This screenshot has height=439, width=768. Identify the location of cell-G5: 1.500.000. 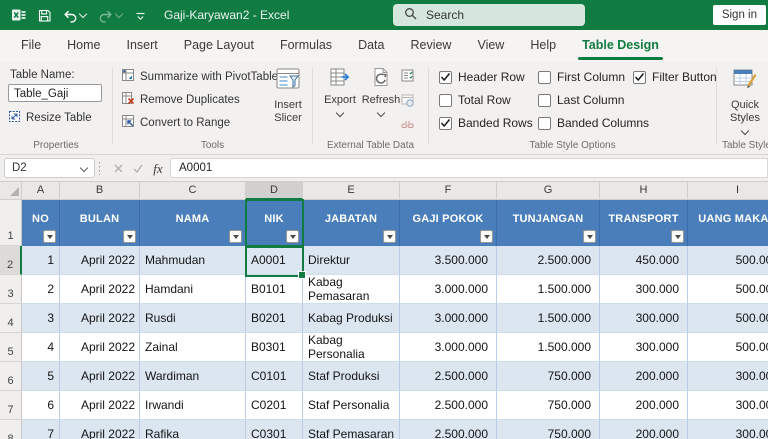
(548, 347).